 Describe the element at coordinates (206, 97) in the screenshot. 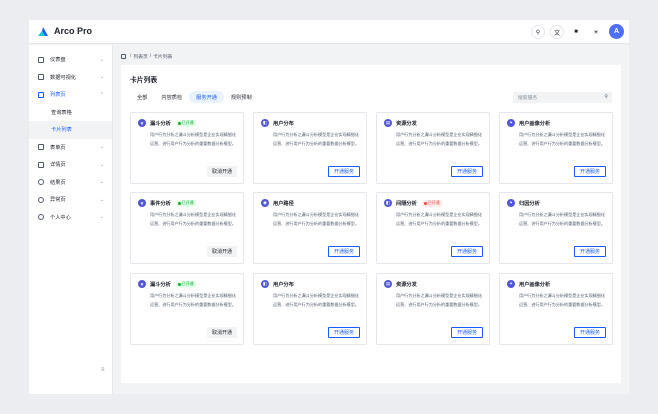

I see `tab-service-activation: 服务开通` at that location.